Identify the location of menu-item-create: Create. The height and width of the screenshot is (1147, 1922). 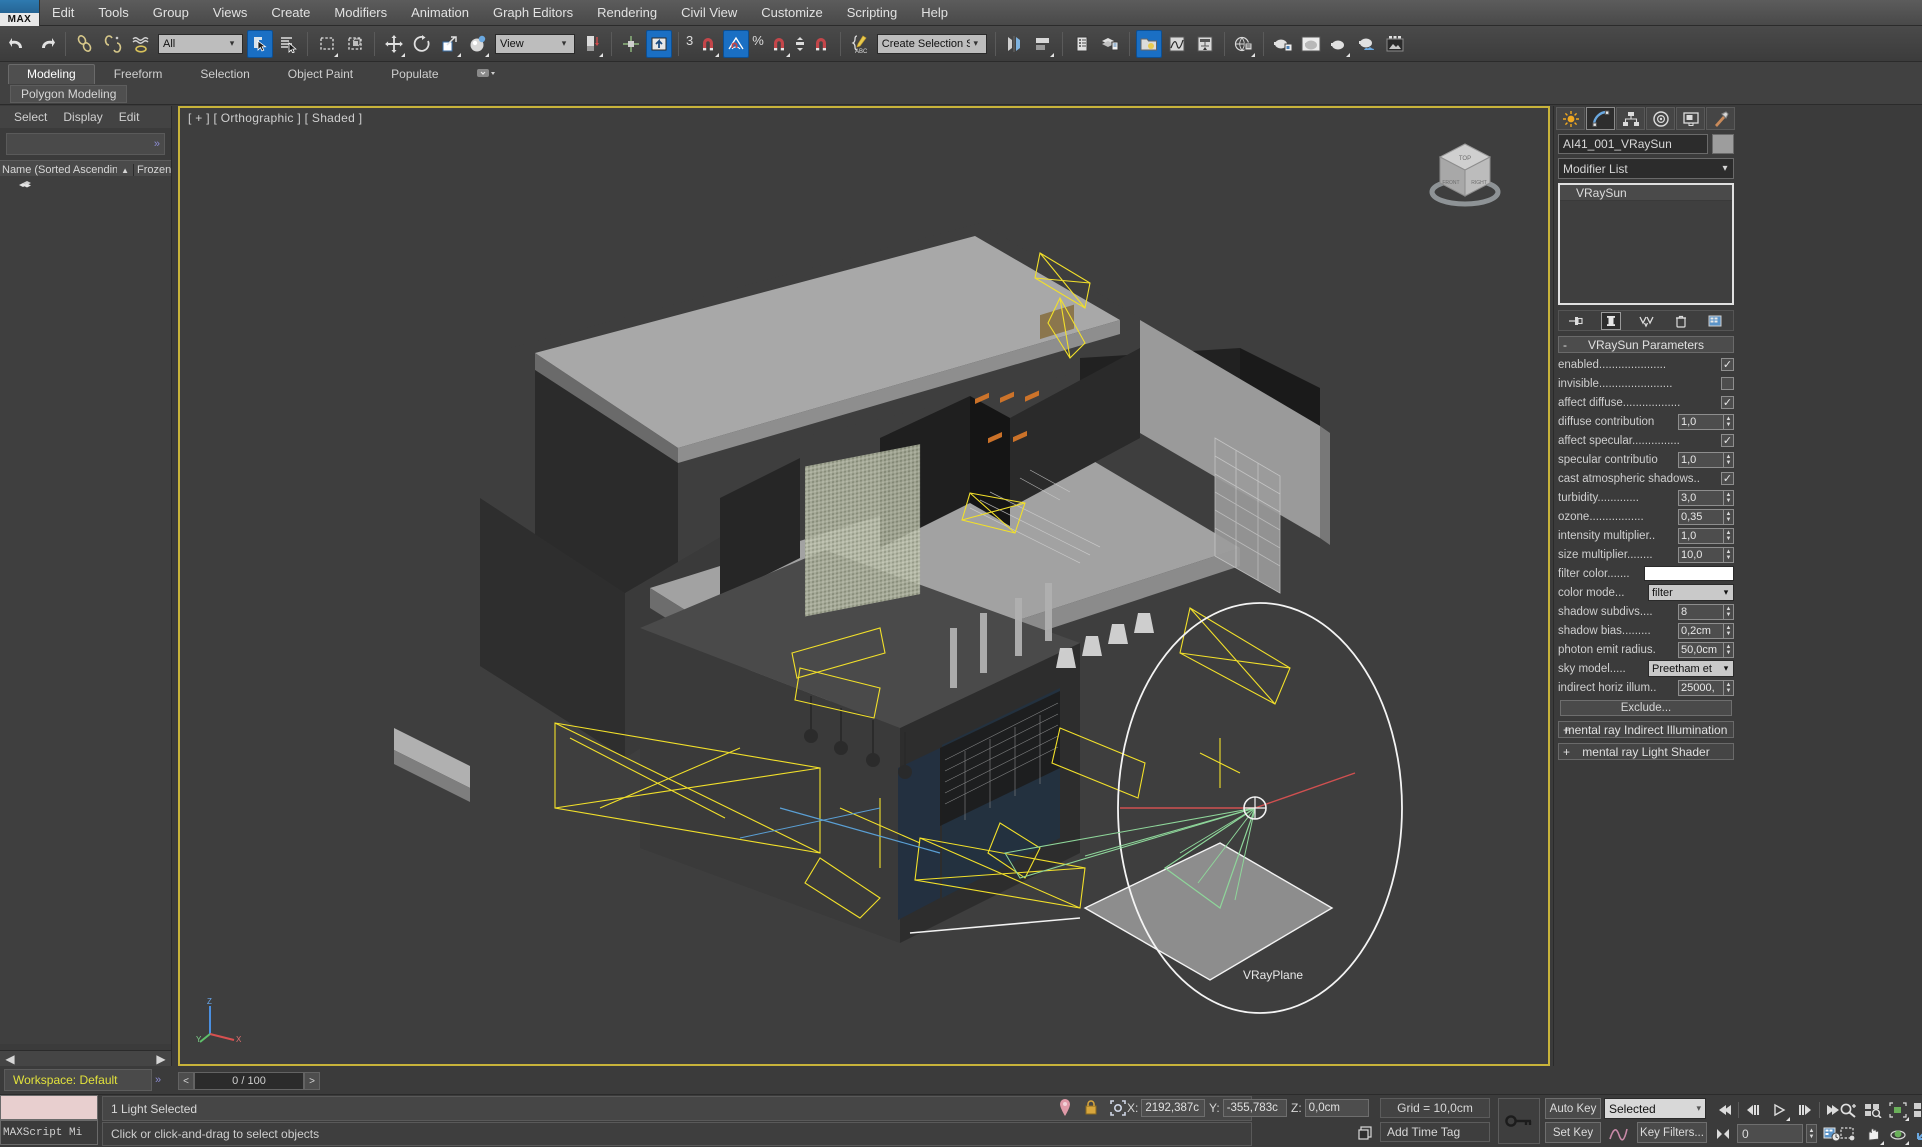
(290, 13).